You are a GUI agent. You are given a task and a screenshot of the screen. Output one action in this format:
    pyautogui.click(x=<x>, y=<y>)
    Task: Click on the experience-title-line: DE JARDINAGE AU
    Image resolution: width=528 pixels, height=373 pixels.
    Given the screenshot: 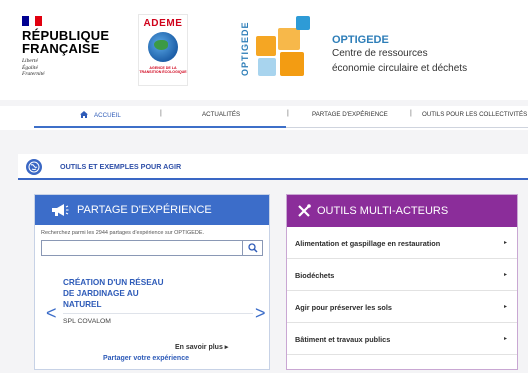 What is the action you would take?
    pyautogui.click(x=101, y=293)
    